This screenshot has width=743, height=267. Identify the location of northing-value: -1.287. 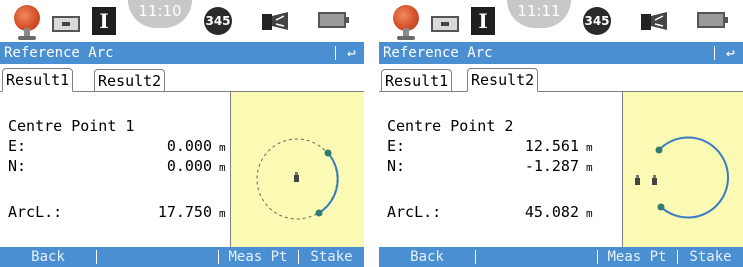
(551, 166).